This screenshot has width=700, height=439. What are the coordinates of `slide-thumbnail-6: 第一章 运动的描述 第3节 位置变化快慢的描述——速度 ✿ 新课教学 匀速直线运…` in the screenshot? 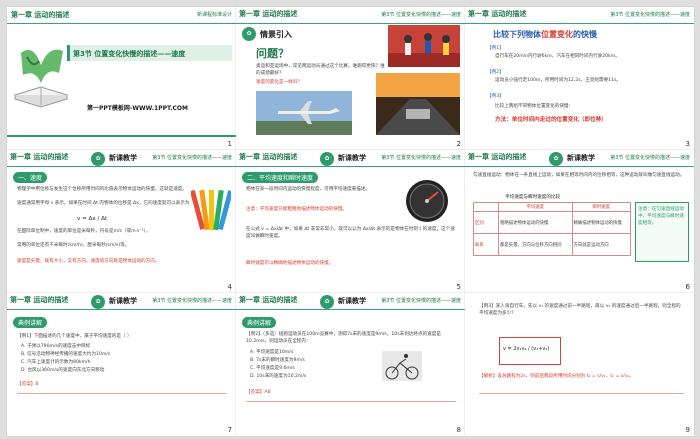 It's located at (579, 221).